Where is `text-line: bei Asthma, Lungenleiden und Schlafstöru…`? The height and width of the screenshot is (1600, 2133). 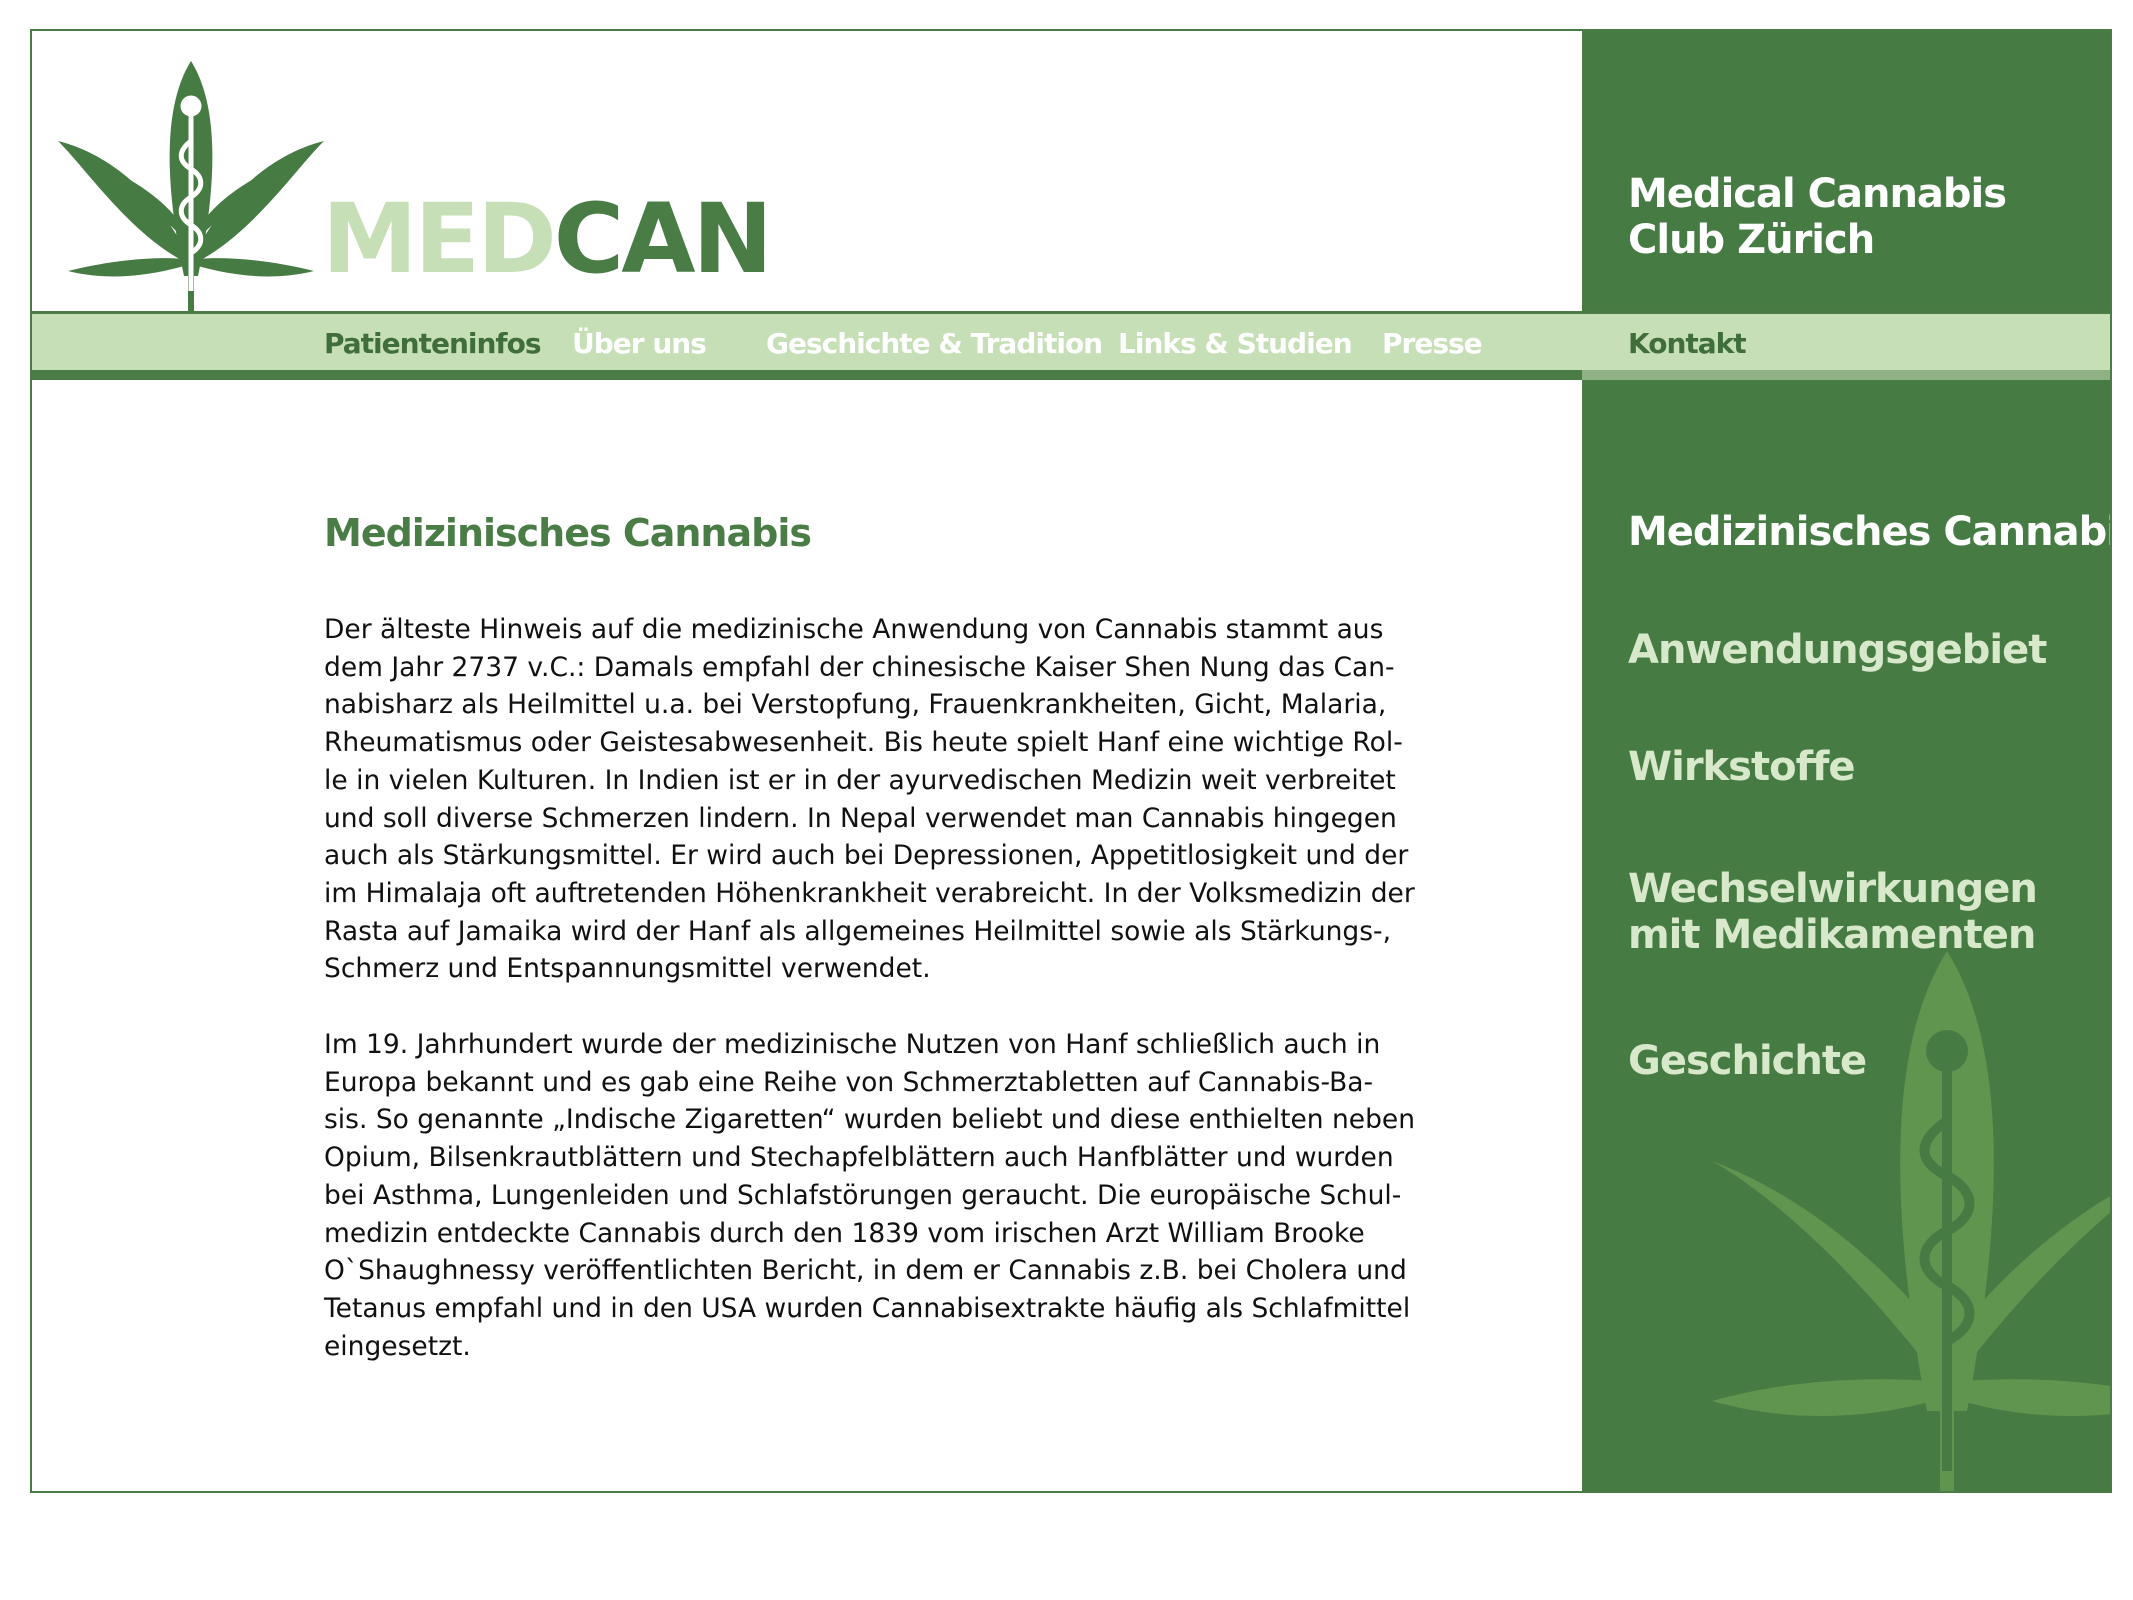
text-line: bei Asthma, Lungenleiden und Schlafstöru… is located at coordinates (863, 1195).